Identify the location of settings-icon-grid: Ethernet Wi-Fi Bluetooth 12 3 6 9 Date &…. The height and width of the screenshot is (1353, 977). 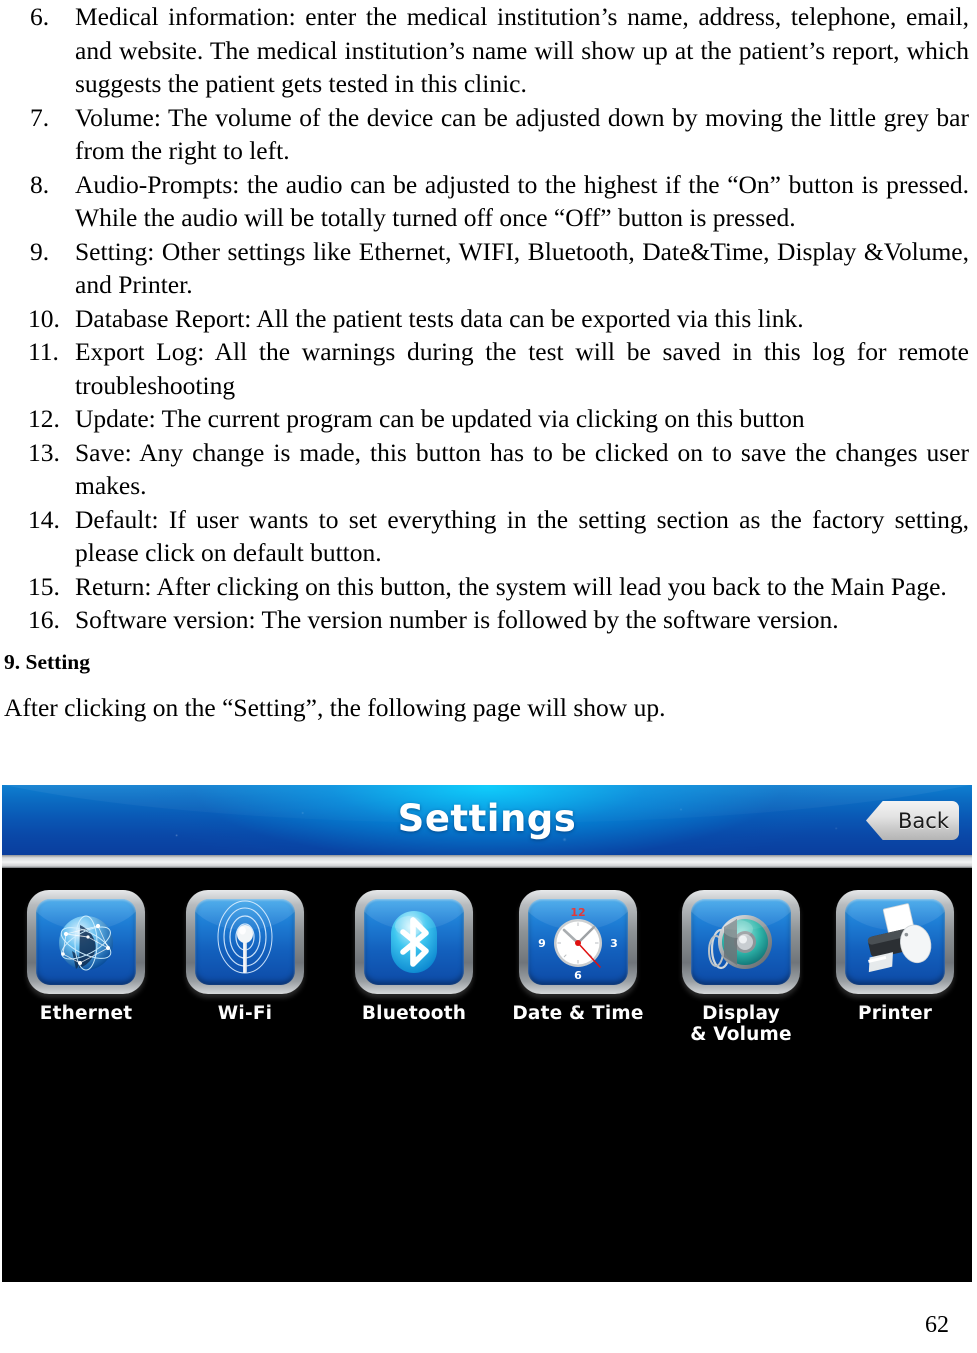
(487, 980).